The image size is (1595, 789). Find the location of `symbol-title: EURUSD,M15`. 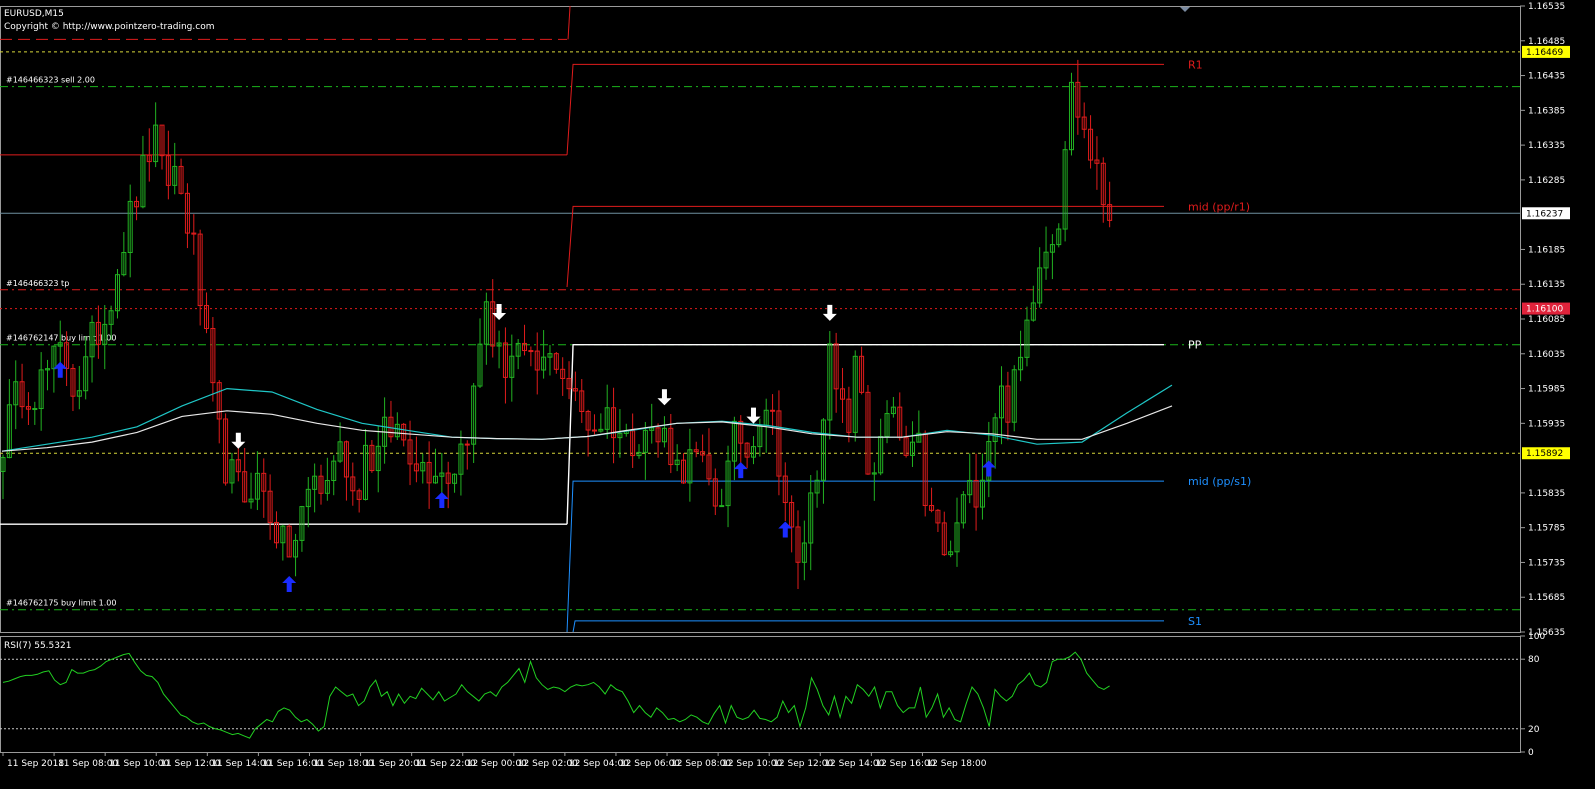

symbol-title: EURUSD,M15 is located at coordinates (34, 14).